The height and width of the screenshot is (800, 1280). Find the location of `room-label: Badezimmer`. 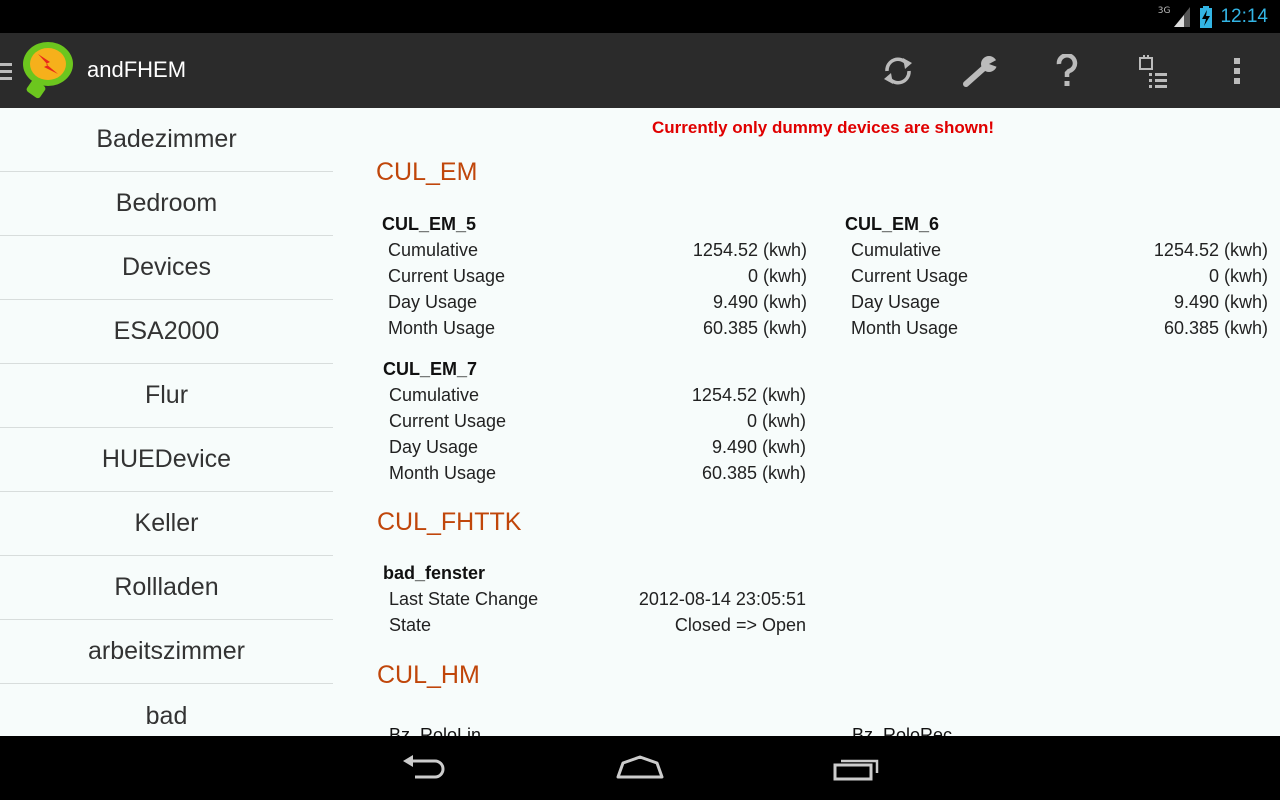

room-label: Badezimmer is located at coordinates (166, 139).